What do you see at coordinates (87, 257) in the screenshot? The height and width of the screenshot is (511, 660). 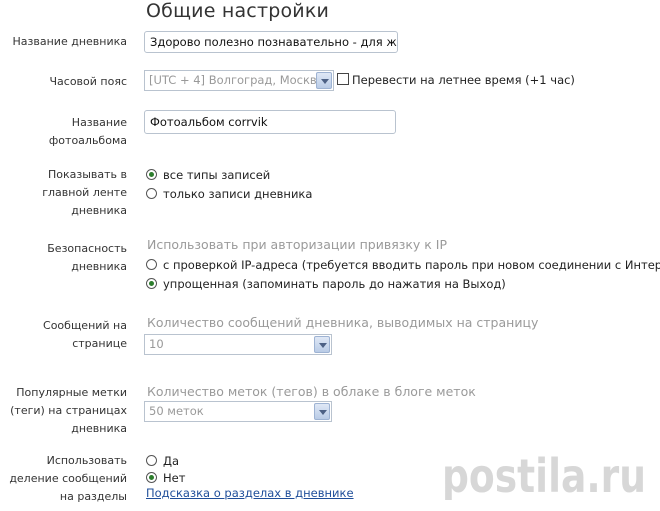 I see `security-label: Безопасность дневника` at bounding box center [87, 257].